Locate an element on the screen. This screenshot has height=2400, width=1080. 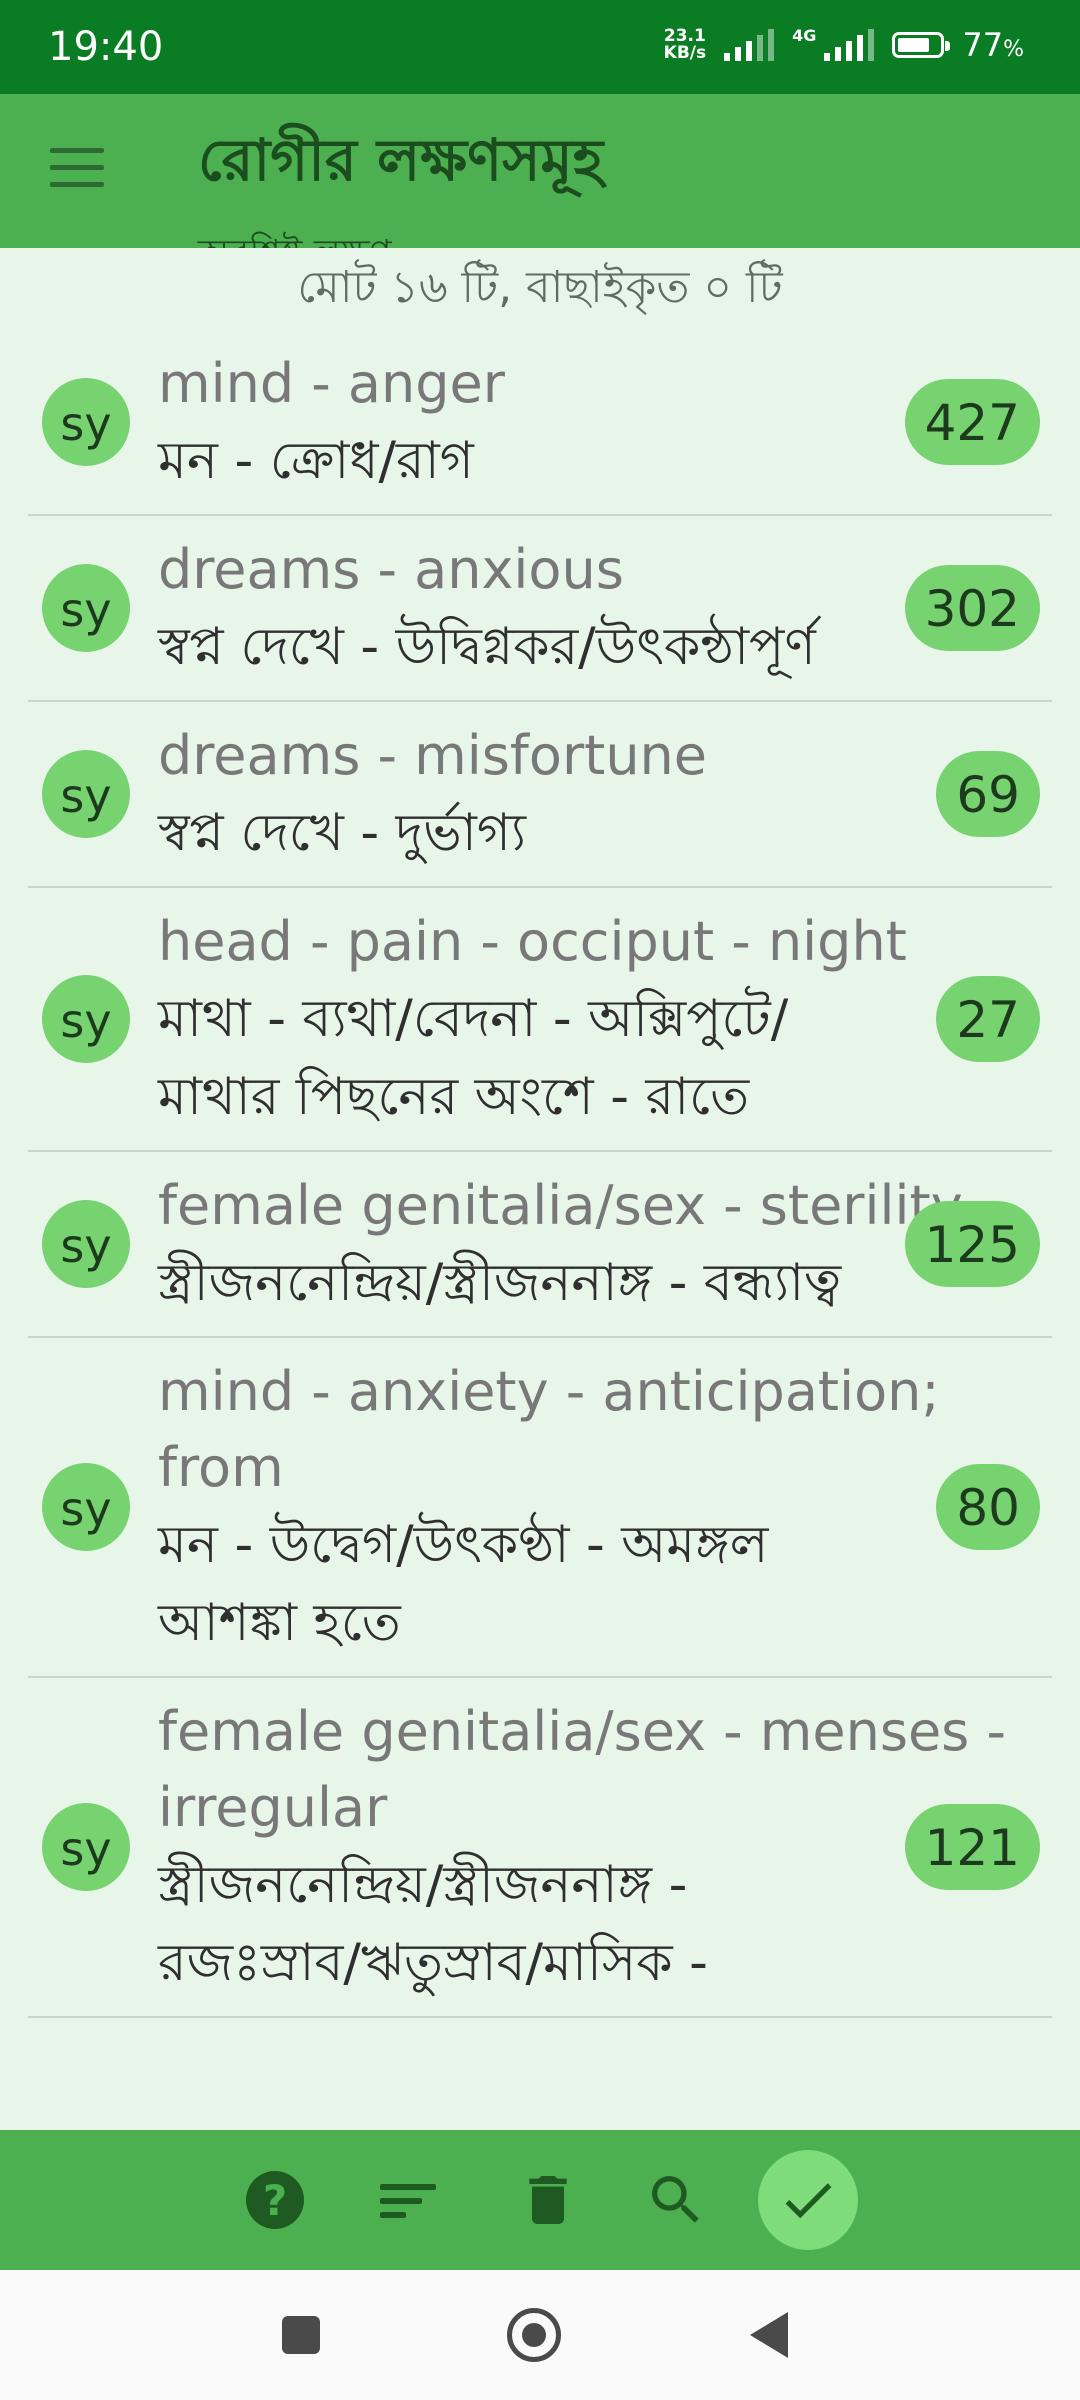
status-time: 19:40 is located at coordinates (106, 47).